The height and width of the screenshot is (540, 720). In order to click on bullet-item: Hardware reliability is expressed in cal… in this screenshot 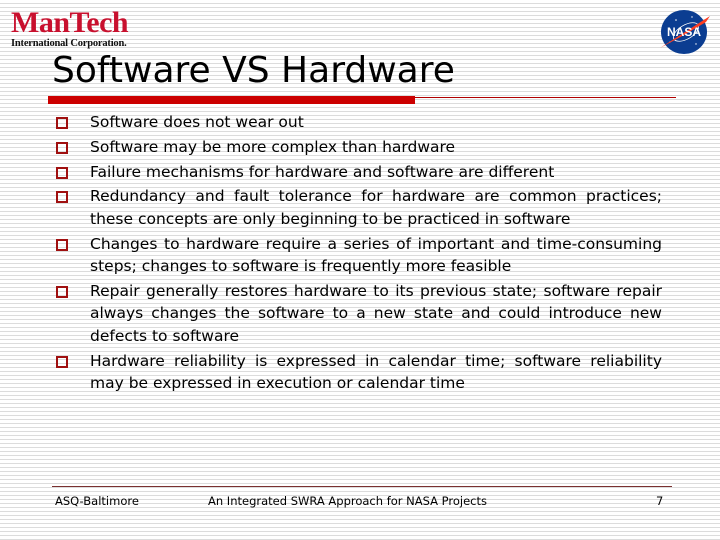, I will do `click(359, 372)`.